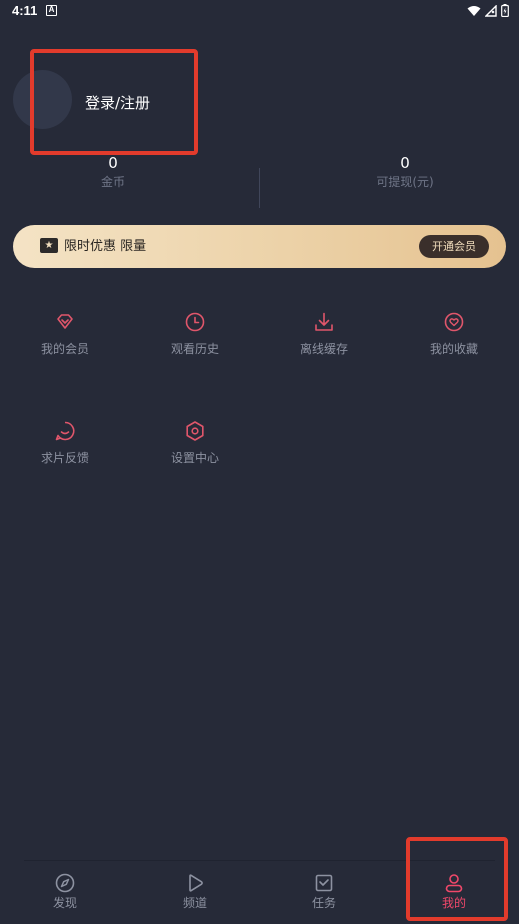 This screenshot has width=519, height=924. Describe the element at coordinates (64, 349) in the screenshot. I see `menu-label: 我的会员` at that location.